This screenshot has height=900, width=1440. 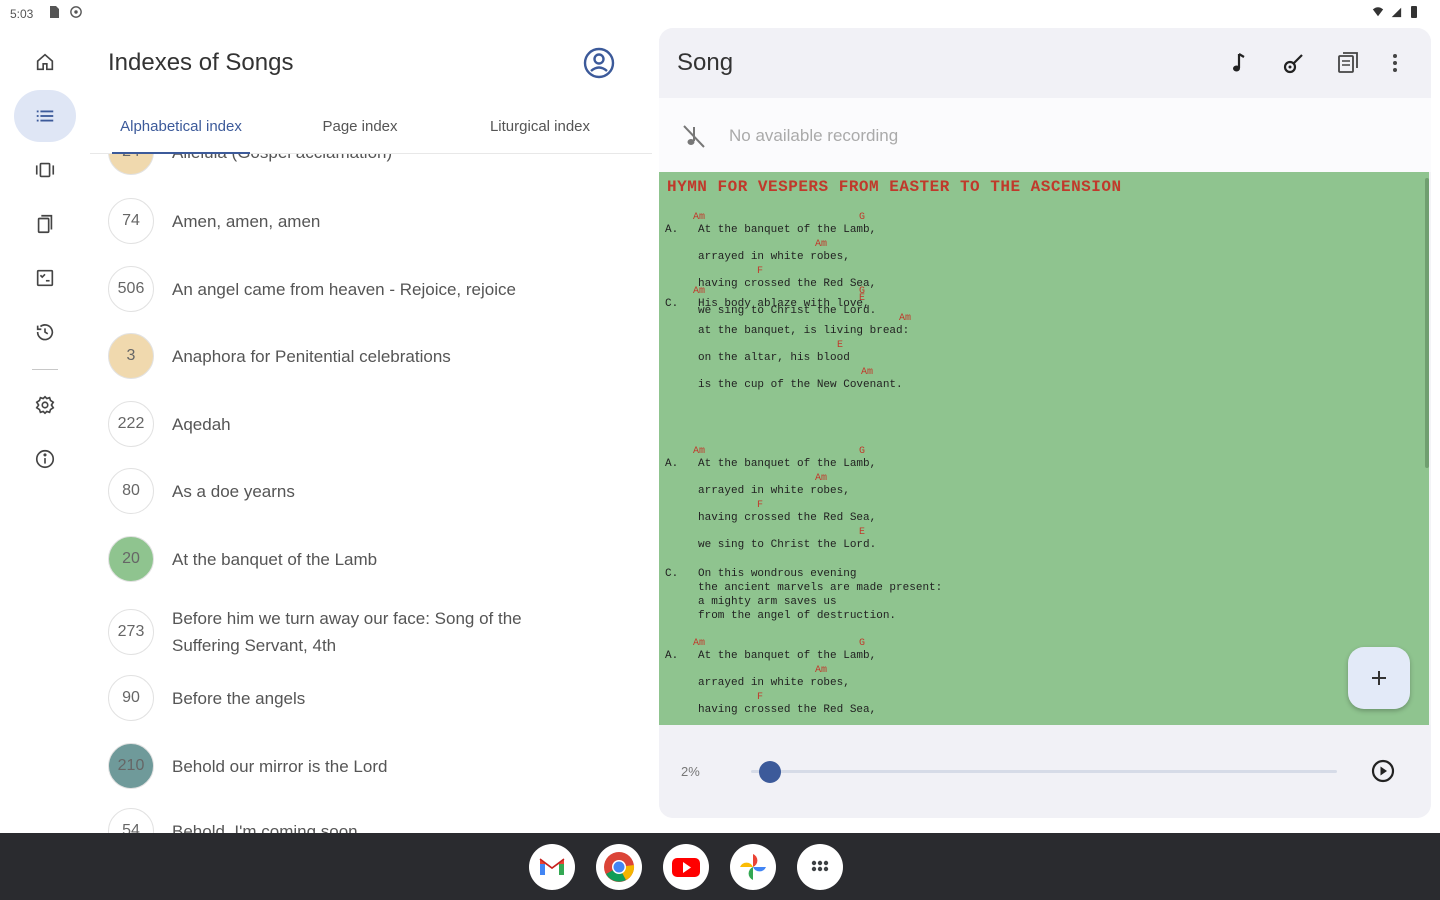 I want to click on song-number-badge: 90, so click(x=131, y=698).